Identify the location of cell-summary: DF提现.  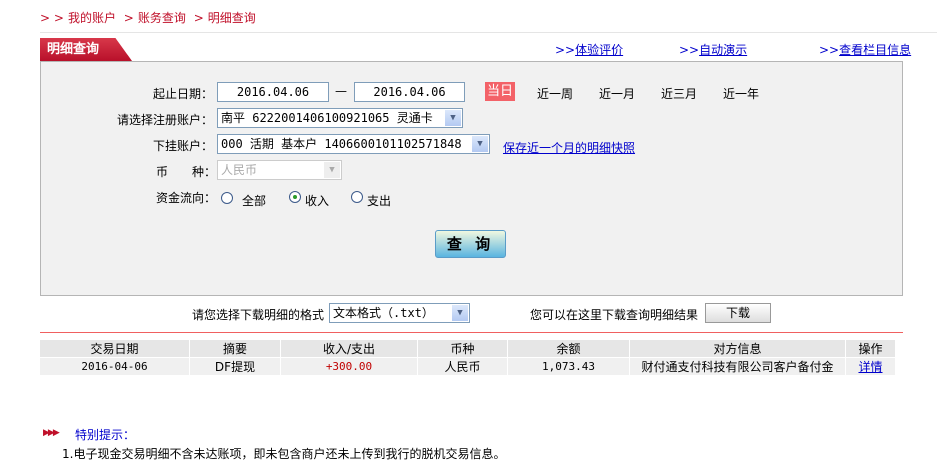
(235, 366).